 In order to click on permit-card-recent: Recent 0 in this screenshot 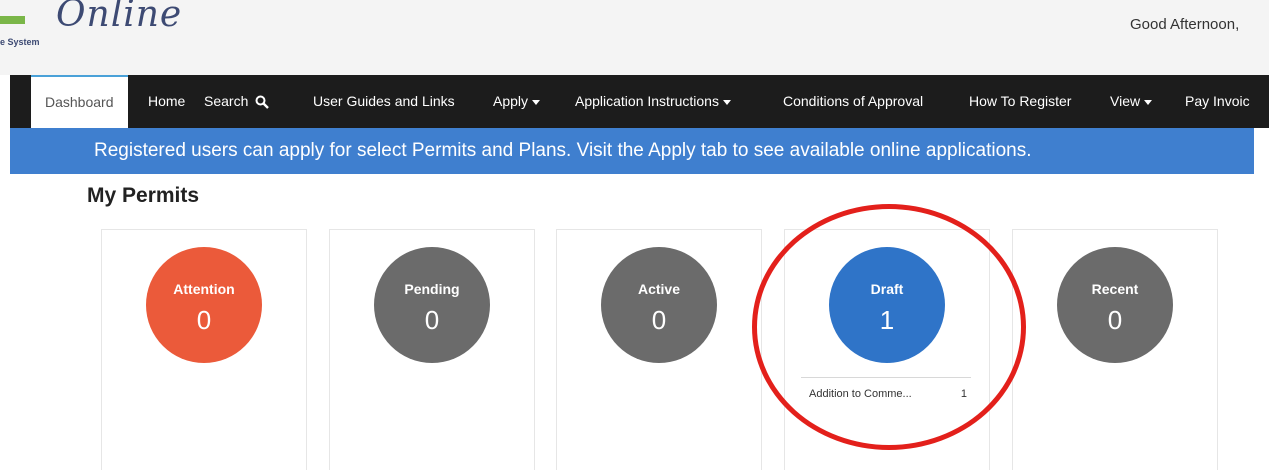, I will do `click(1115, 349)`.